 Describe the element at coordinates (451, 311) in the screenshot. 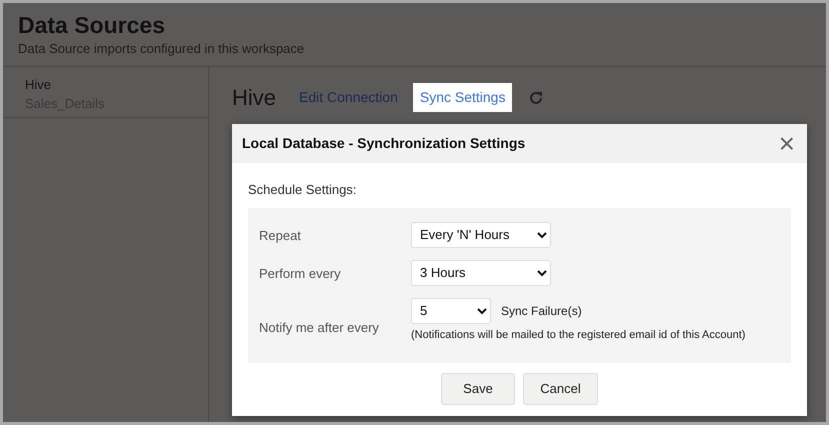

I see `dropdown: 5` at that location.